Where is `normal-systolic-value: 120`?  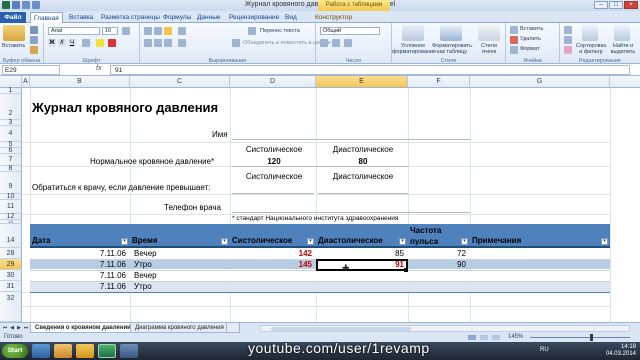
normal-systolic-value: 120 is located at coordinates (274, 161).